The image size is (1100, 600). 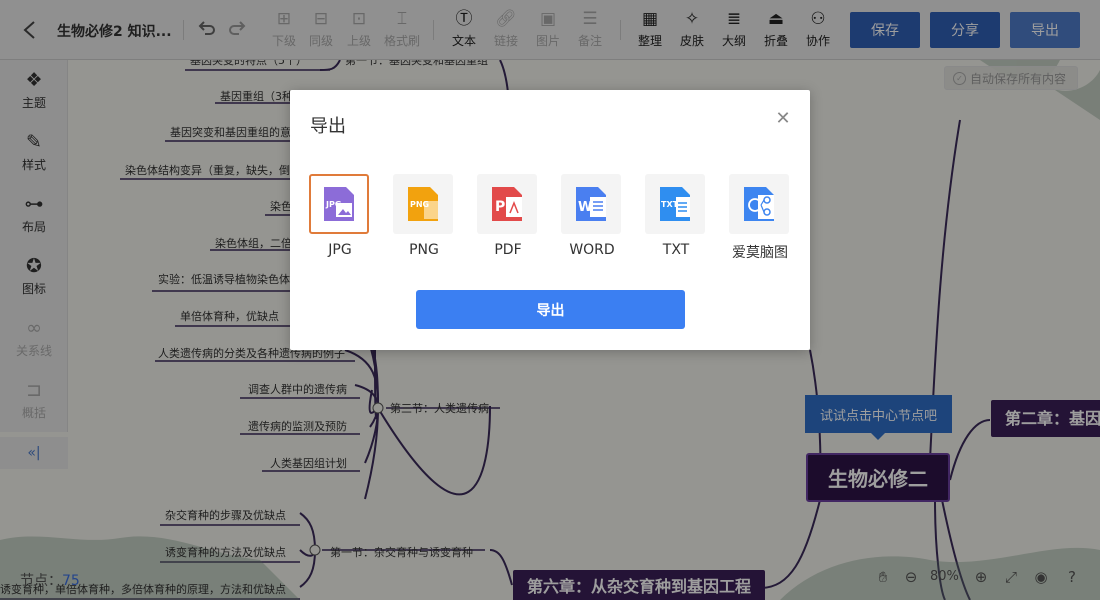 What do you see at coordinates (424, 250) in the screenshot?
I see `format-label: PNG` at bounding box center [424, 250].